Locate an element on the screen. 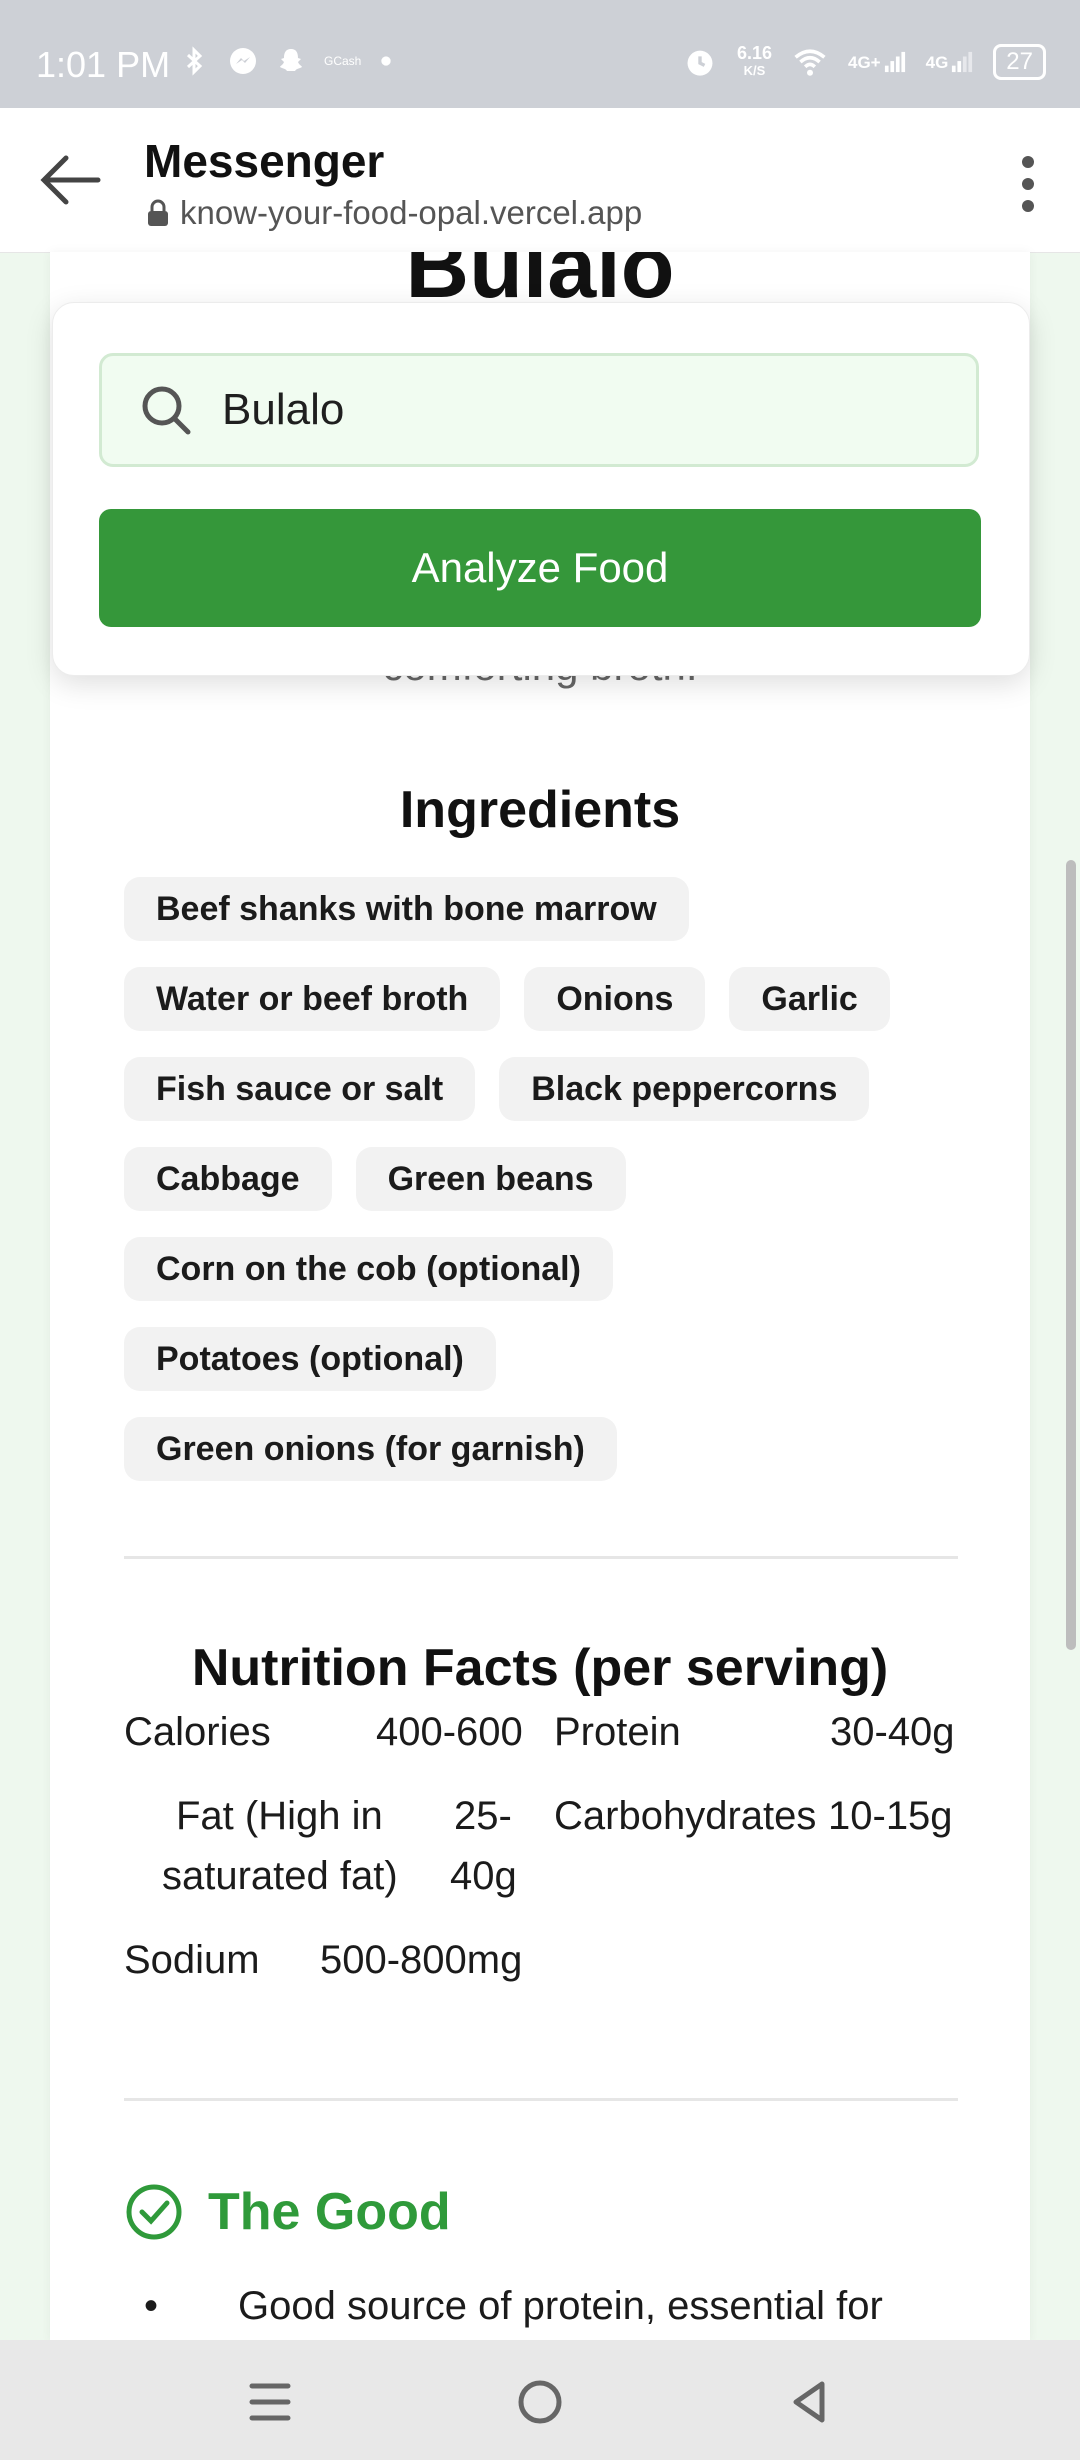  browser-app-title: Messenger is located at coordinates (264, 161).